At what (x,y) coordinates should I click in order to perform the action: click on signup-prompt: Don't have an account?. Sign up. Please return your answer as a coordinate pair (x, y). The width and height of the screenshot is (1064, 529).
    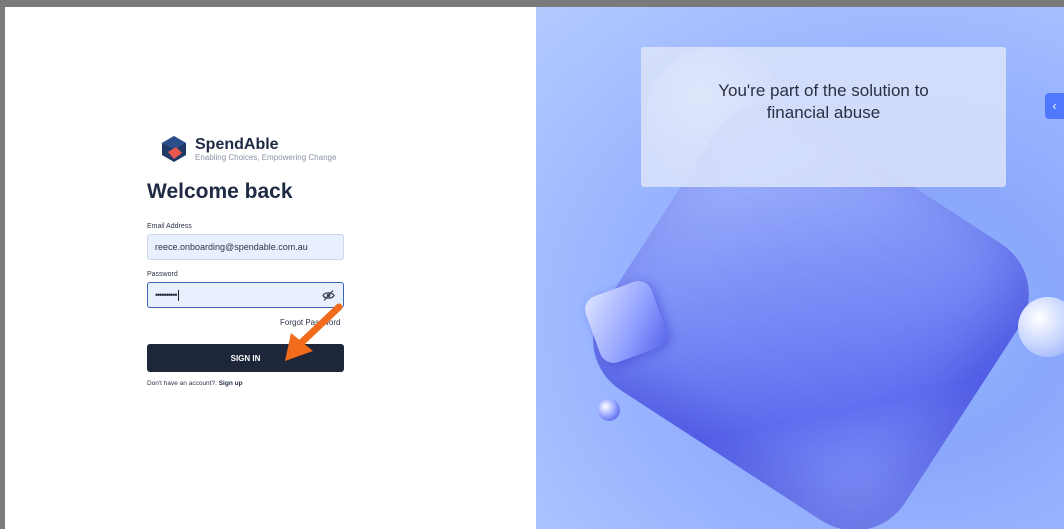
    Looking at the image, I should click on (195, 383).